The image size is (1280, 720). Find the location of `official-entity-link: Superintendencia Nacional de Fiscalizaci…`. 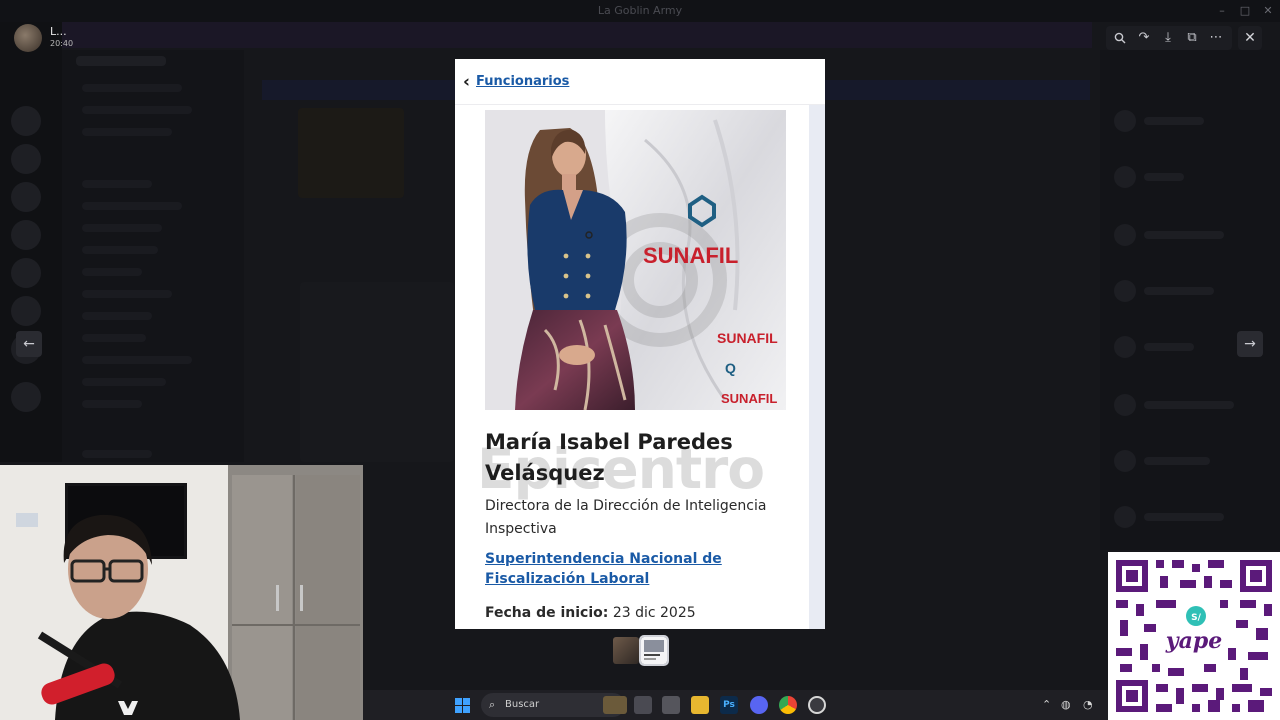

official-entity-link: Superintendencia Nacional de Fiscalizaci… is located at coordinates (635, 569).